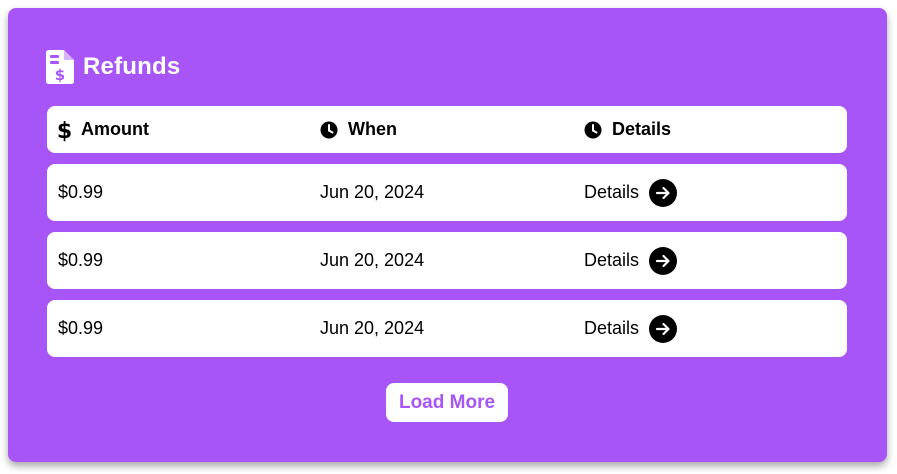 The image size is (897, 474). I want to click on column-header-amount: $ Amount, so click(103, 129).